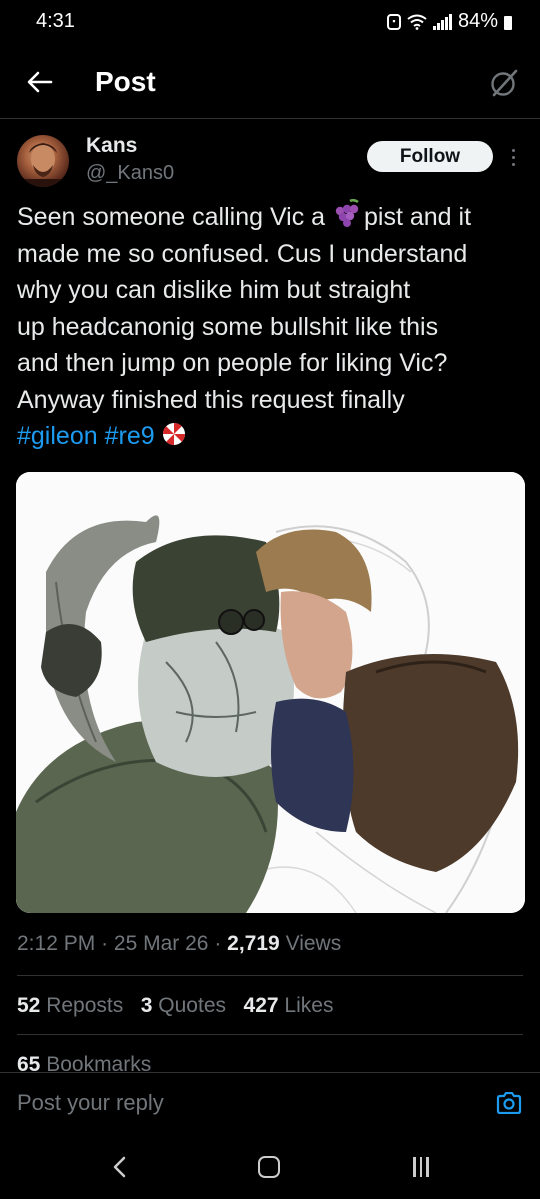 The width and height of the screenshot is (540, 1199). What do you see at coordinates (161, 943) in the screenshot?
I see `post-date: 25 Mar 26` at bounding box center [161, 943].